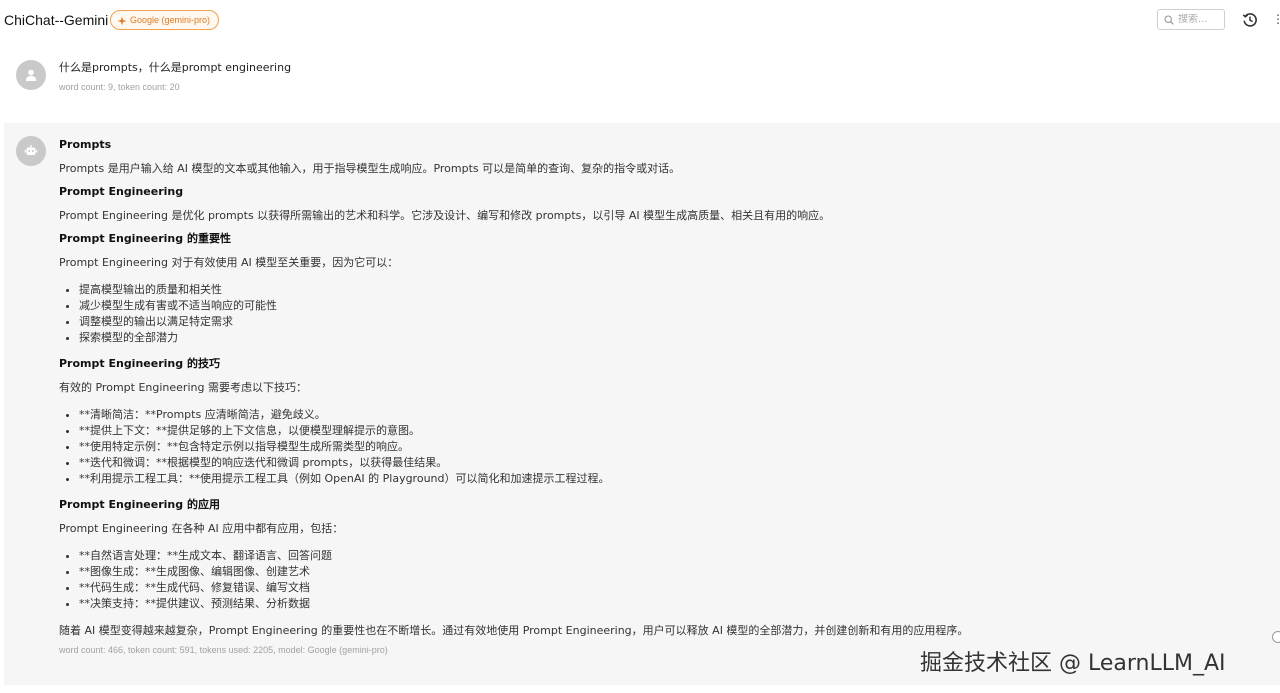  I want to click on list-item: **代码生成：**生成代码、修复错误、编写文档, so click(619, 588).